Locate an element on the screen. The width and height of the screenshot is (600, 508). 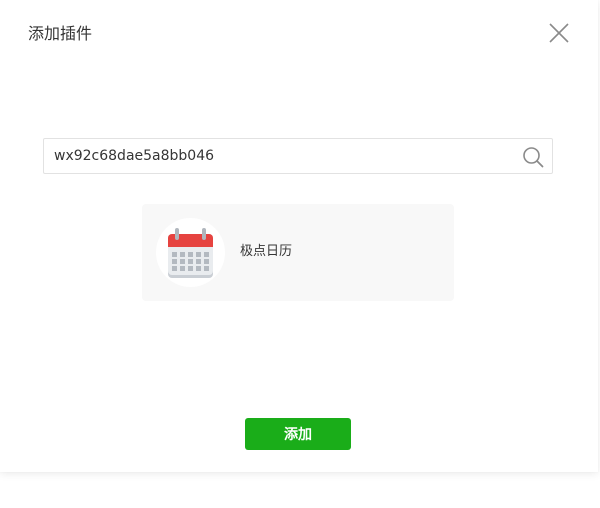
close-icon is located at coordinates (559, 33).